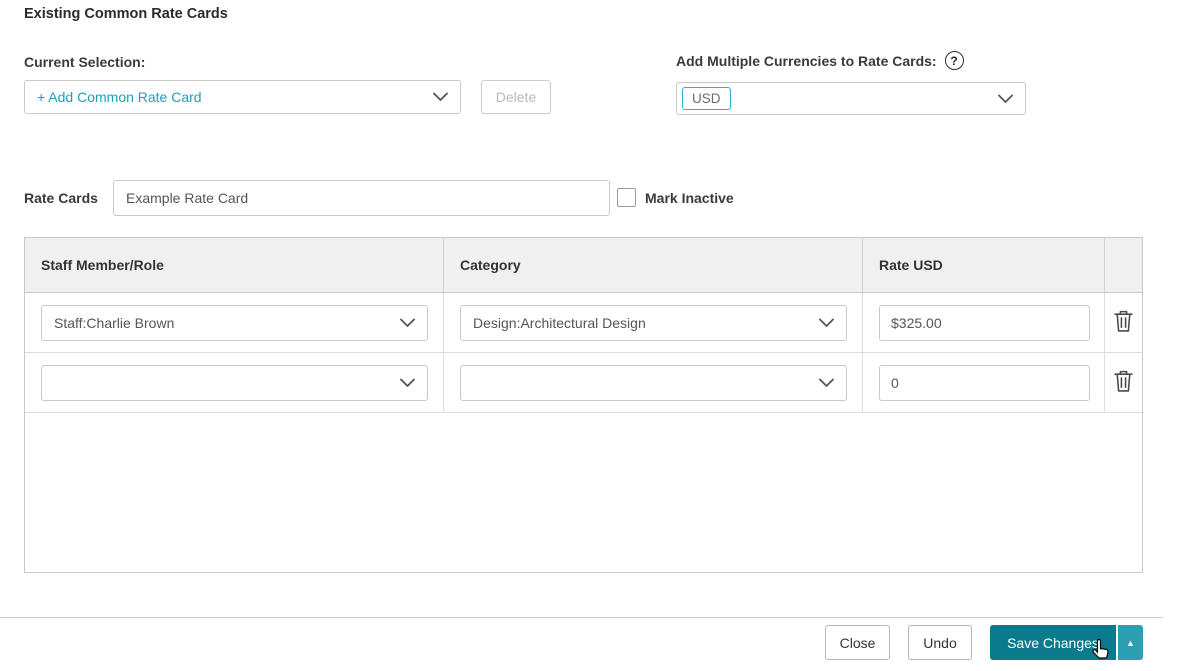  I want to click on multi-currency-label: Add Multiple Currencies to Rate Cards:, so click(806, 60).